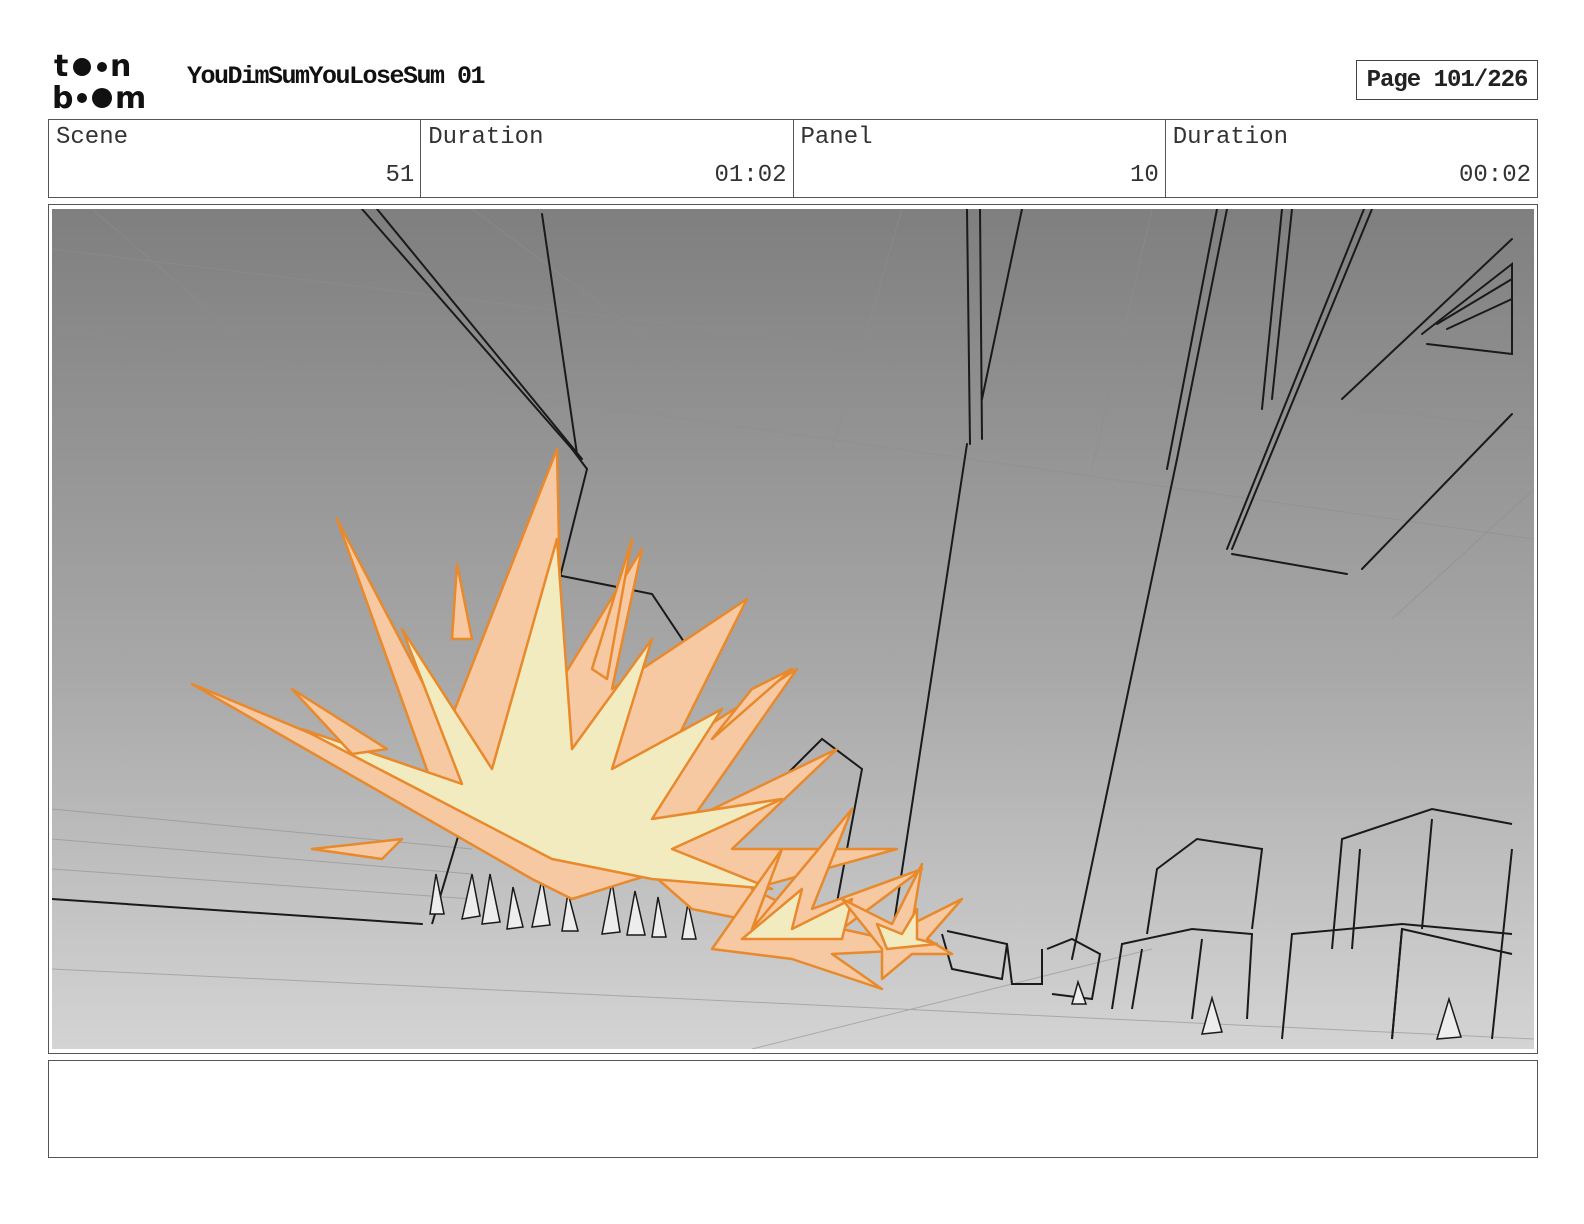 Image resolution: width=1584 pixels, height=1224 pixels. Describe the element at coordinates (1494, 175) in the screenshot. I see `panel-duration-value: 00:02` at that location.